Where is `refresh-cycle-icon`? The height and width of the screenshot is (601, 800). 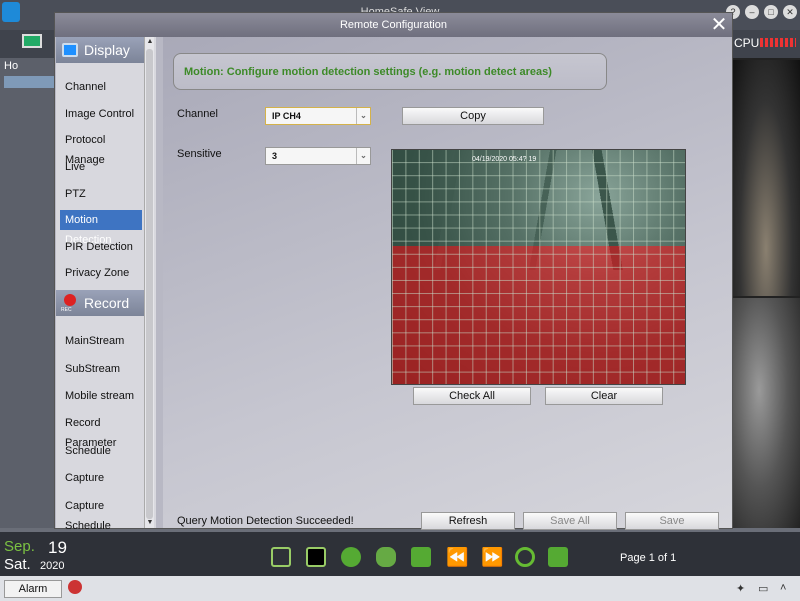
refresh-cycle-icon is located at coordinates (525, 557).